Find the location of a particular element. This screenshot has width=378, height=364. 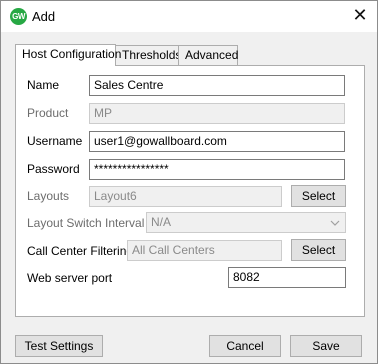

window-title: Add is located at coordinates (44, 16).